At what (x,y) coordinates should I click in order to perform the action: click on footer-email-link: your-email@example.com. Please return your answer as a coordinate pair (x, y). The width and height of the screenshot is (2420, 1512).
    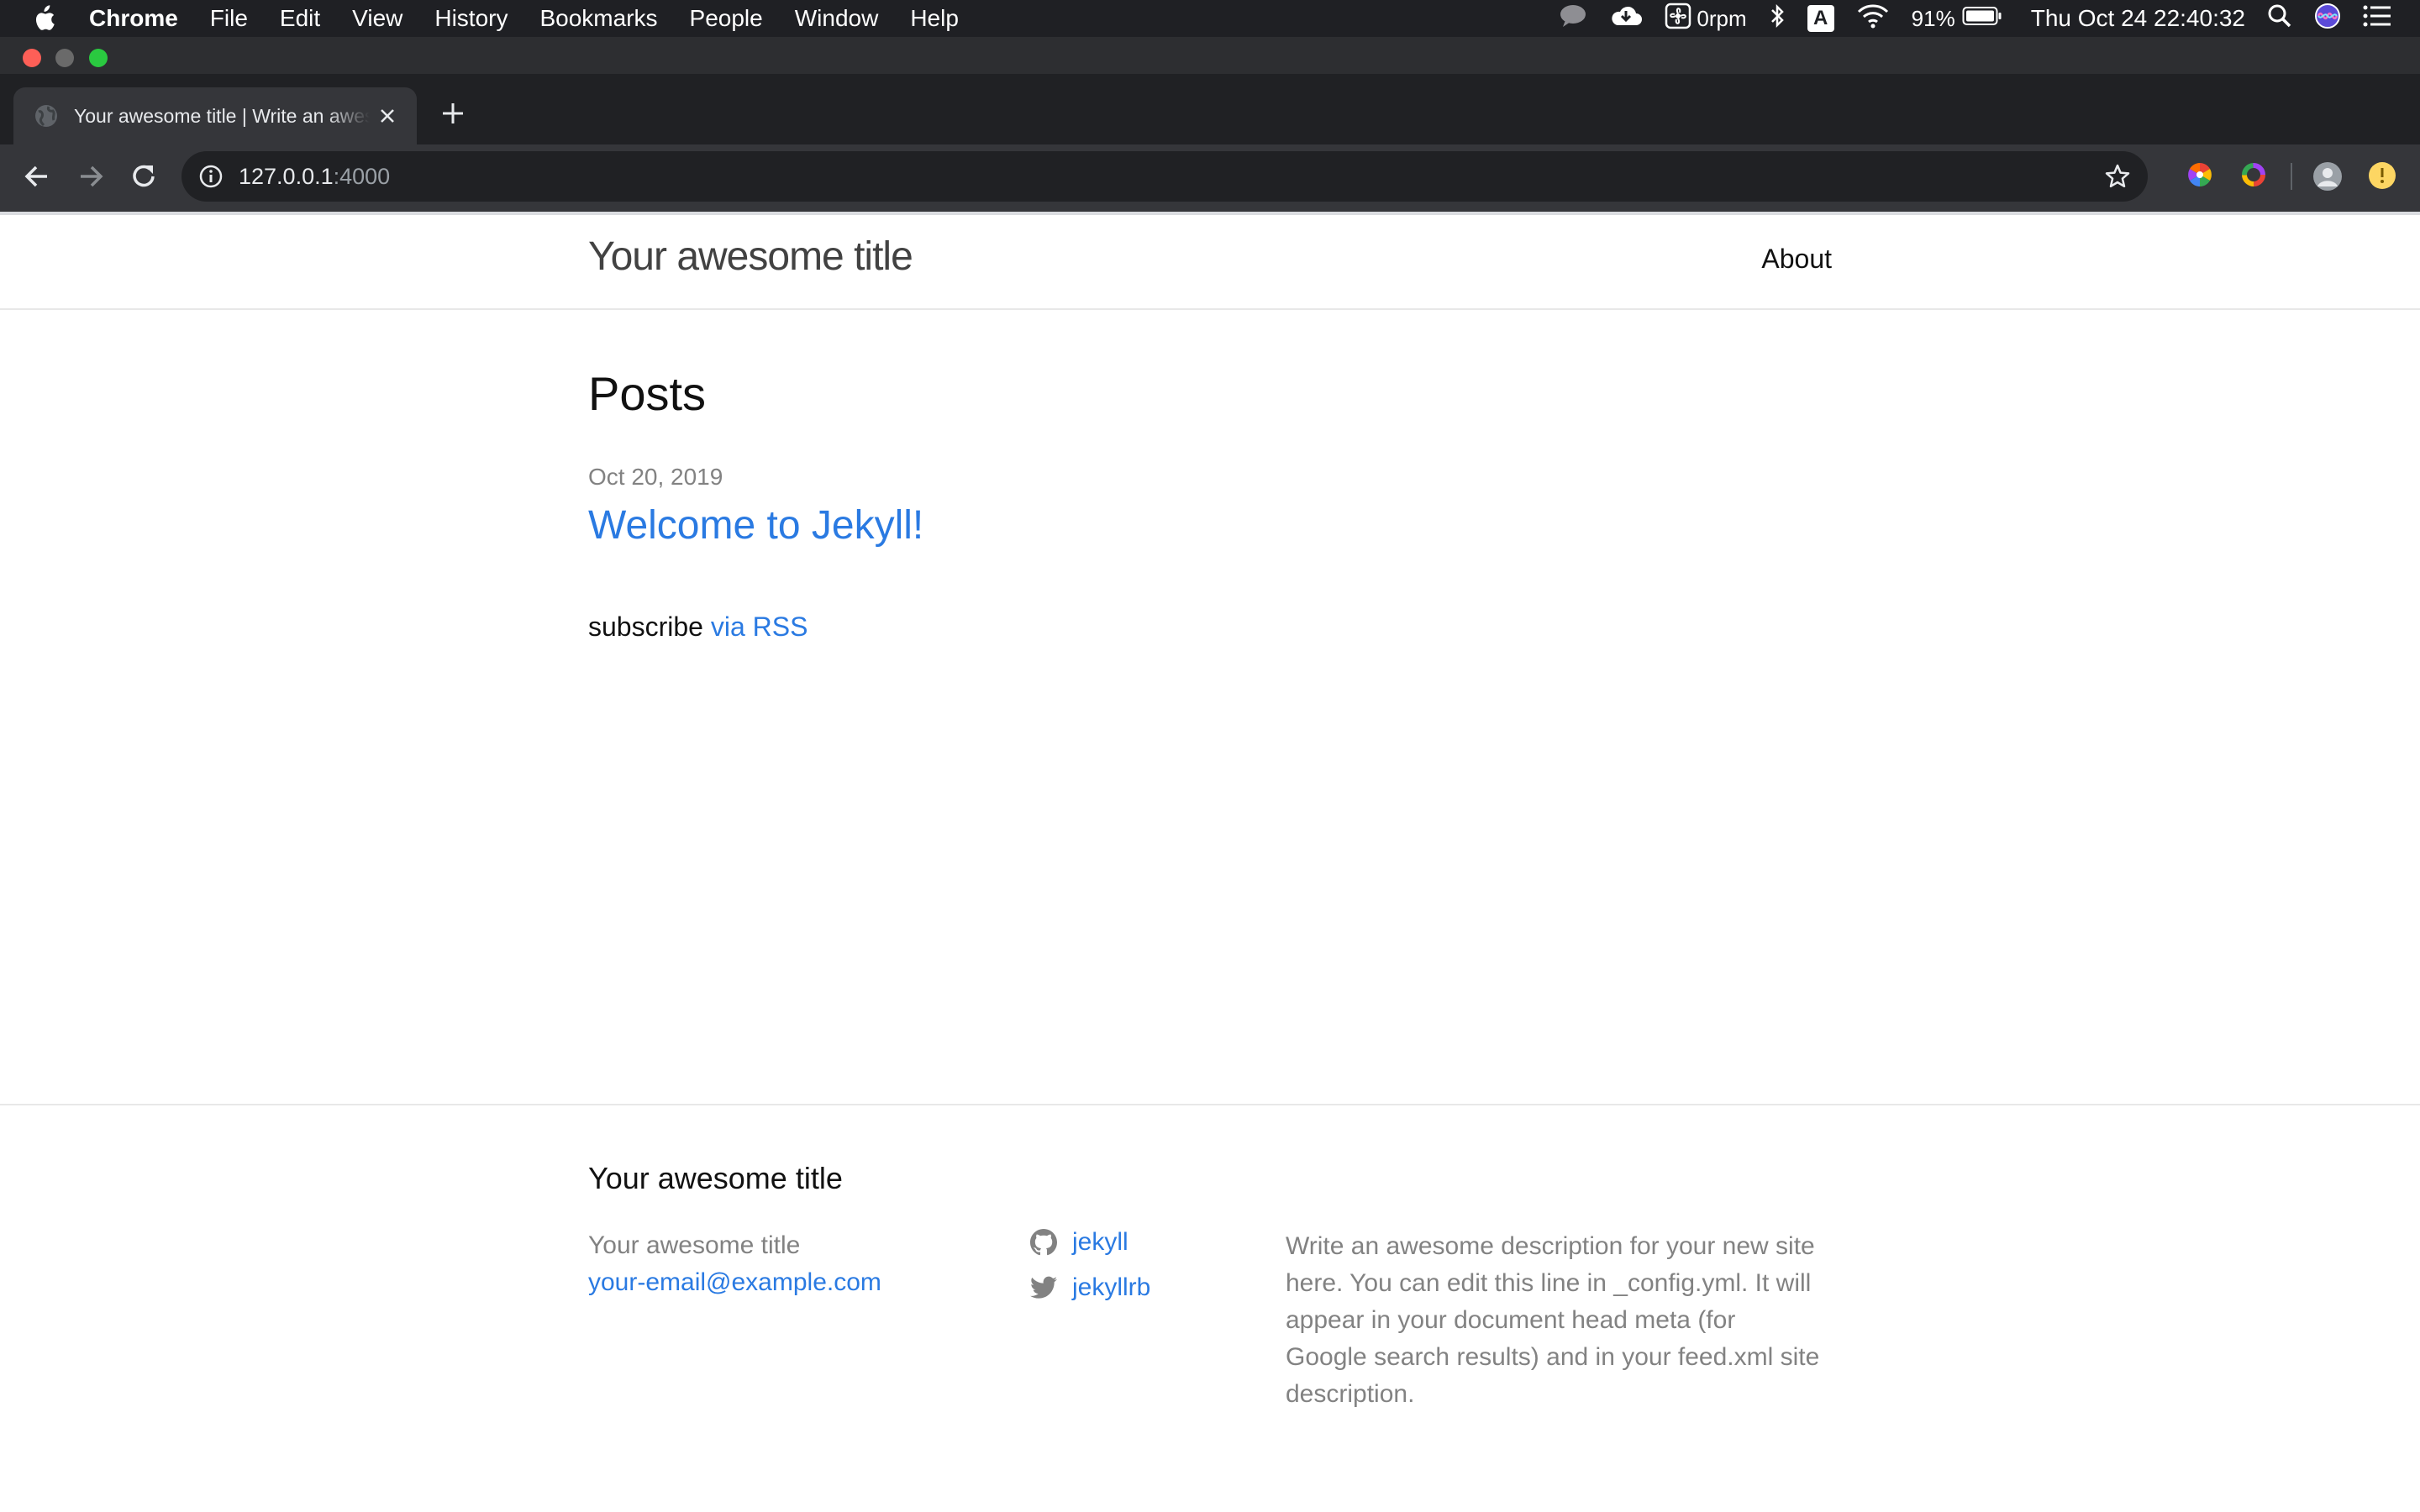
    Looking at the image, I should click on (734, 1282).